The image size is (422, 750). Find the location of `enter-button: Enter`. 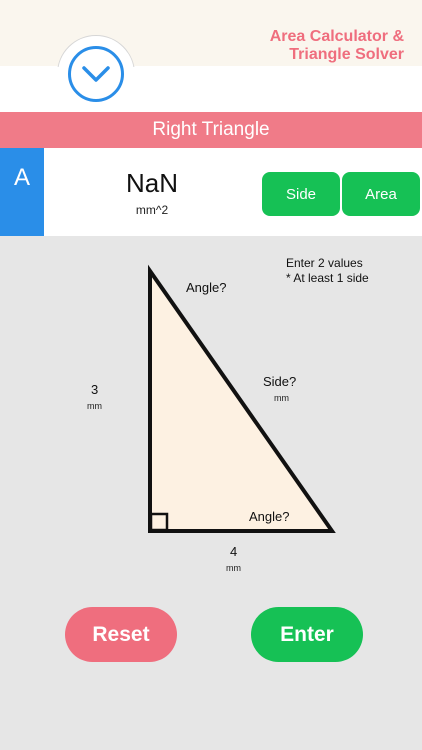

enter-button: Enter is located at coordinates (307, 634).